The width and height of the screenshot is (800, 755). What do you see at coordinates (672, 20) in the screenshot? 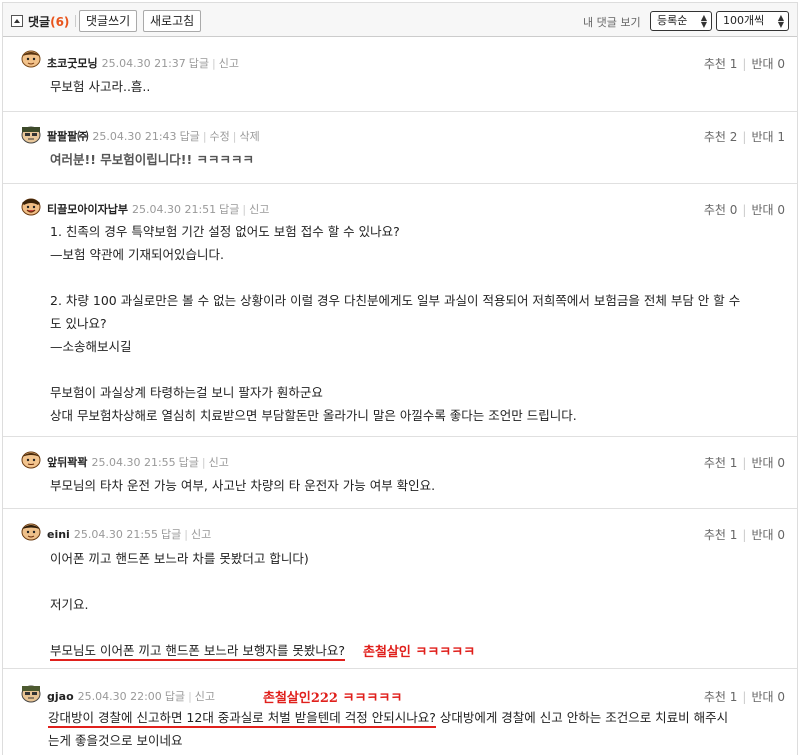
I see `sort-select-value: 등록순` at bounding box center [672, 20].